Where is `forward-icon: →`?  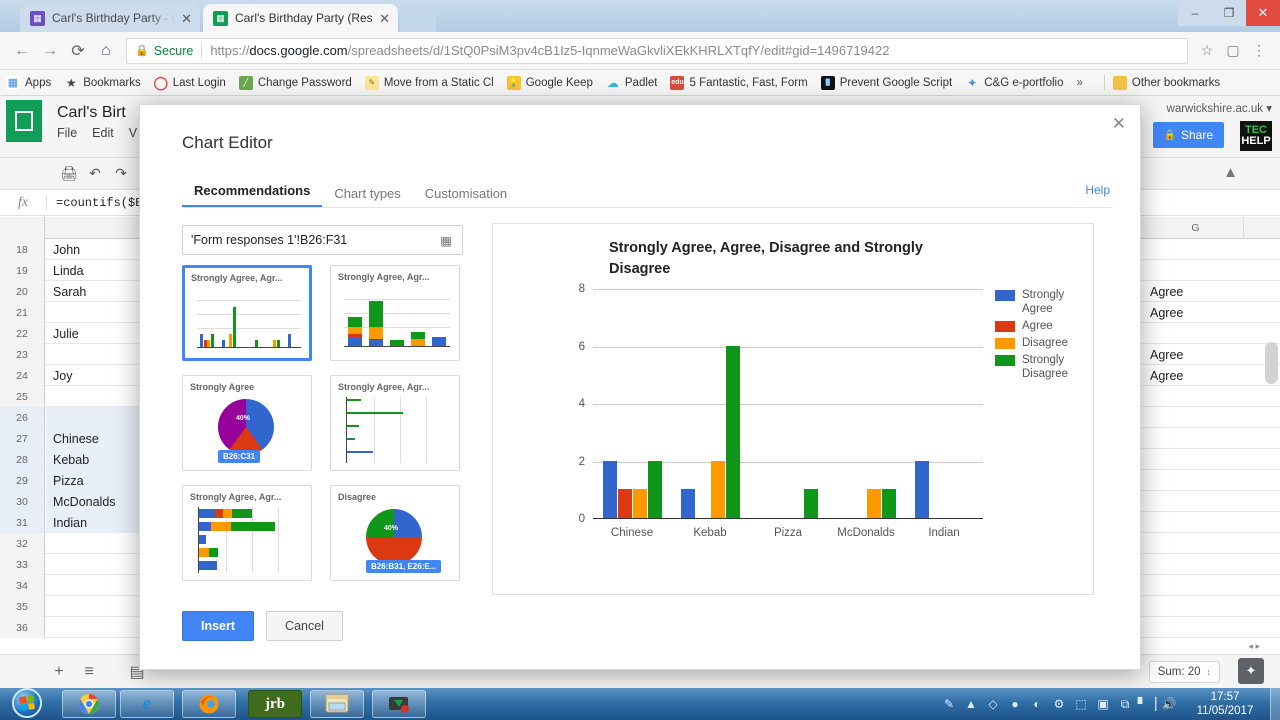
forward-icon: → is located at coordinates (50, 51).